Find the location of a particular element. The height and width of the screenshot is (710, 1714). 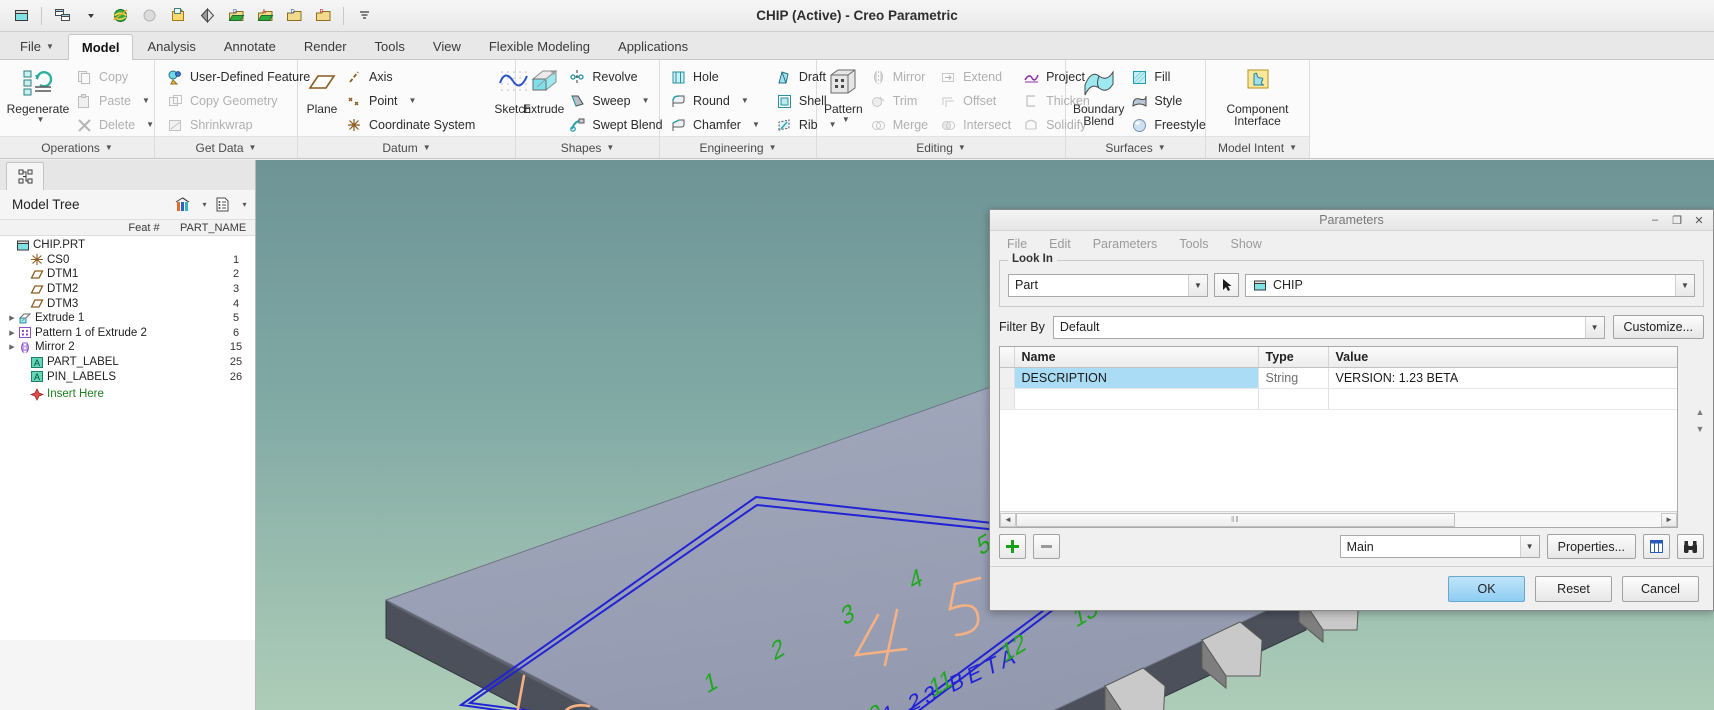

ribbon-group-get-data-label: Get Data ▼ is located at coordinates (226, 147).